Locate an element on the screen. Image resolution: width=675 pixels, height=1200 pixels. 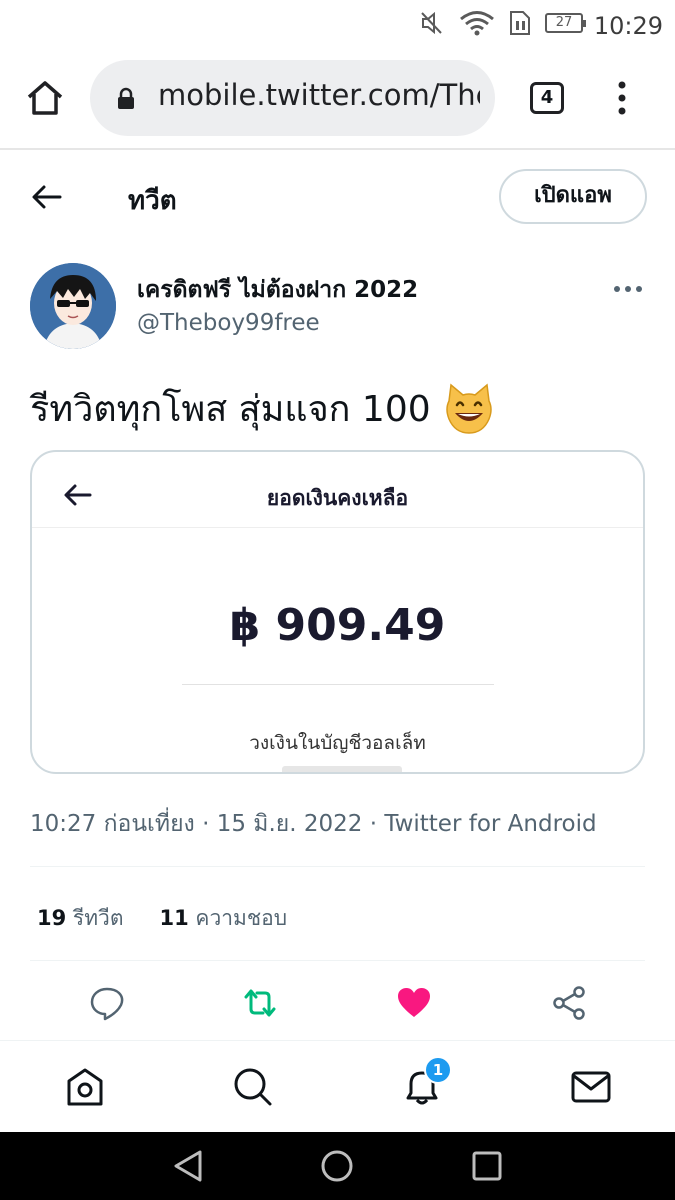
mute-icon is located at coordinates (431, 23).